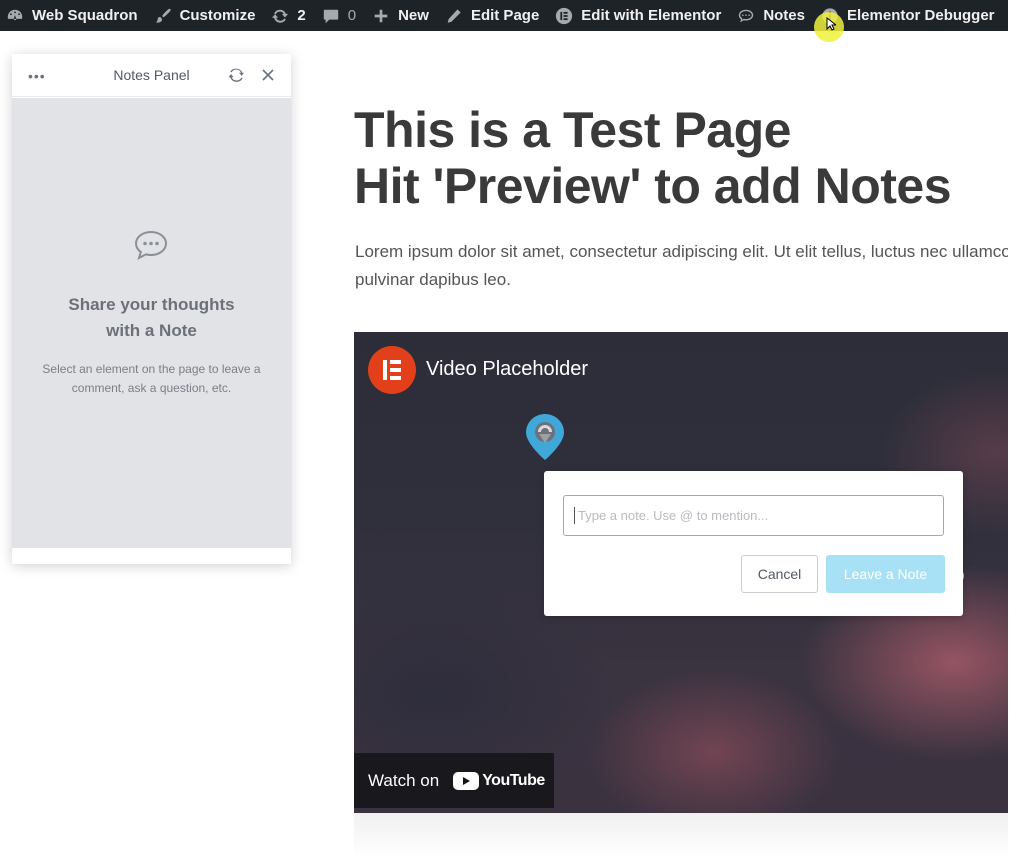 The image size is (1024, 857). I want to click on paintbrush-icon, so click(163, 15).